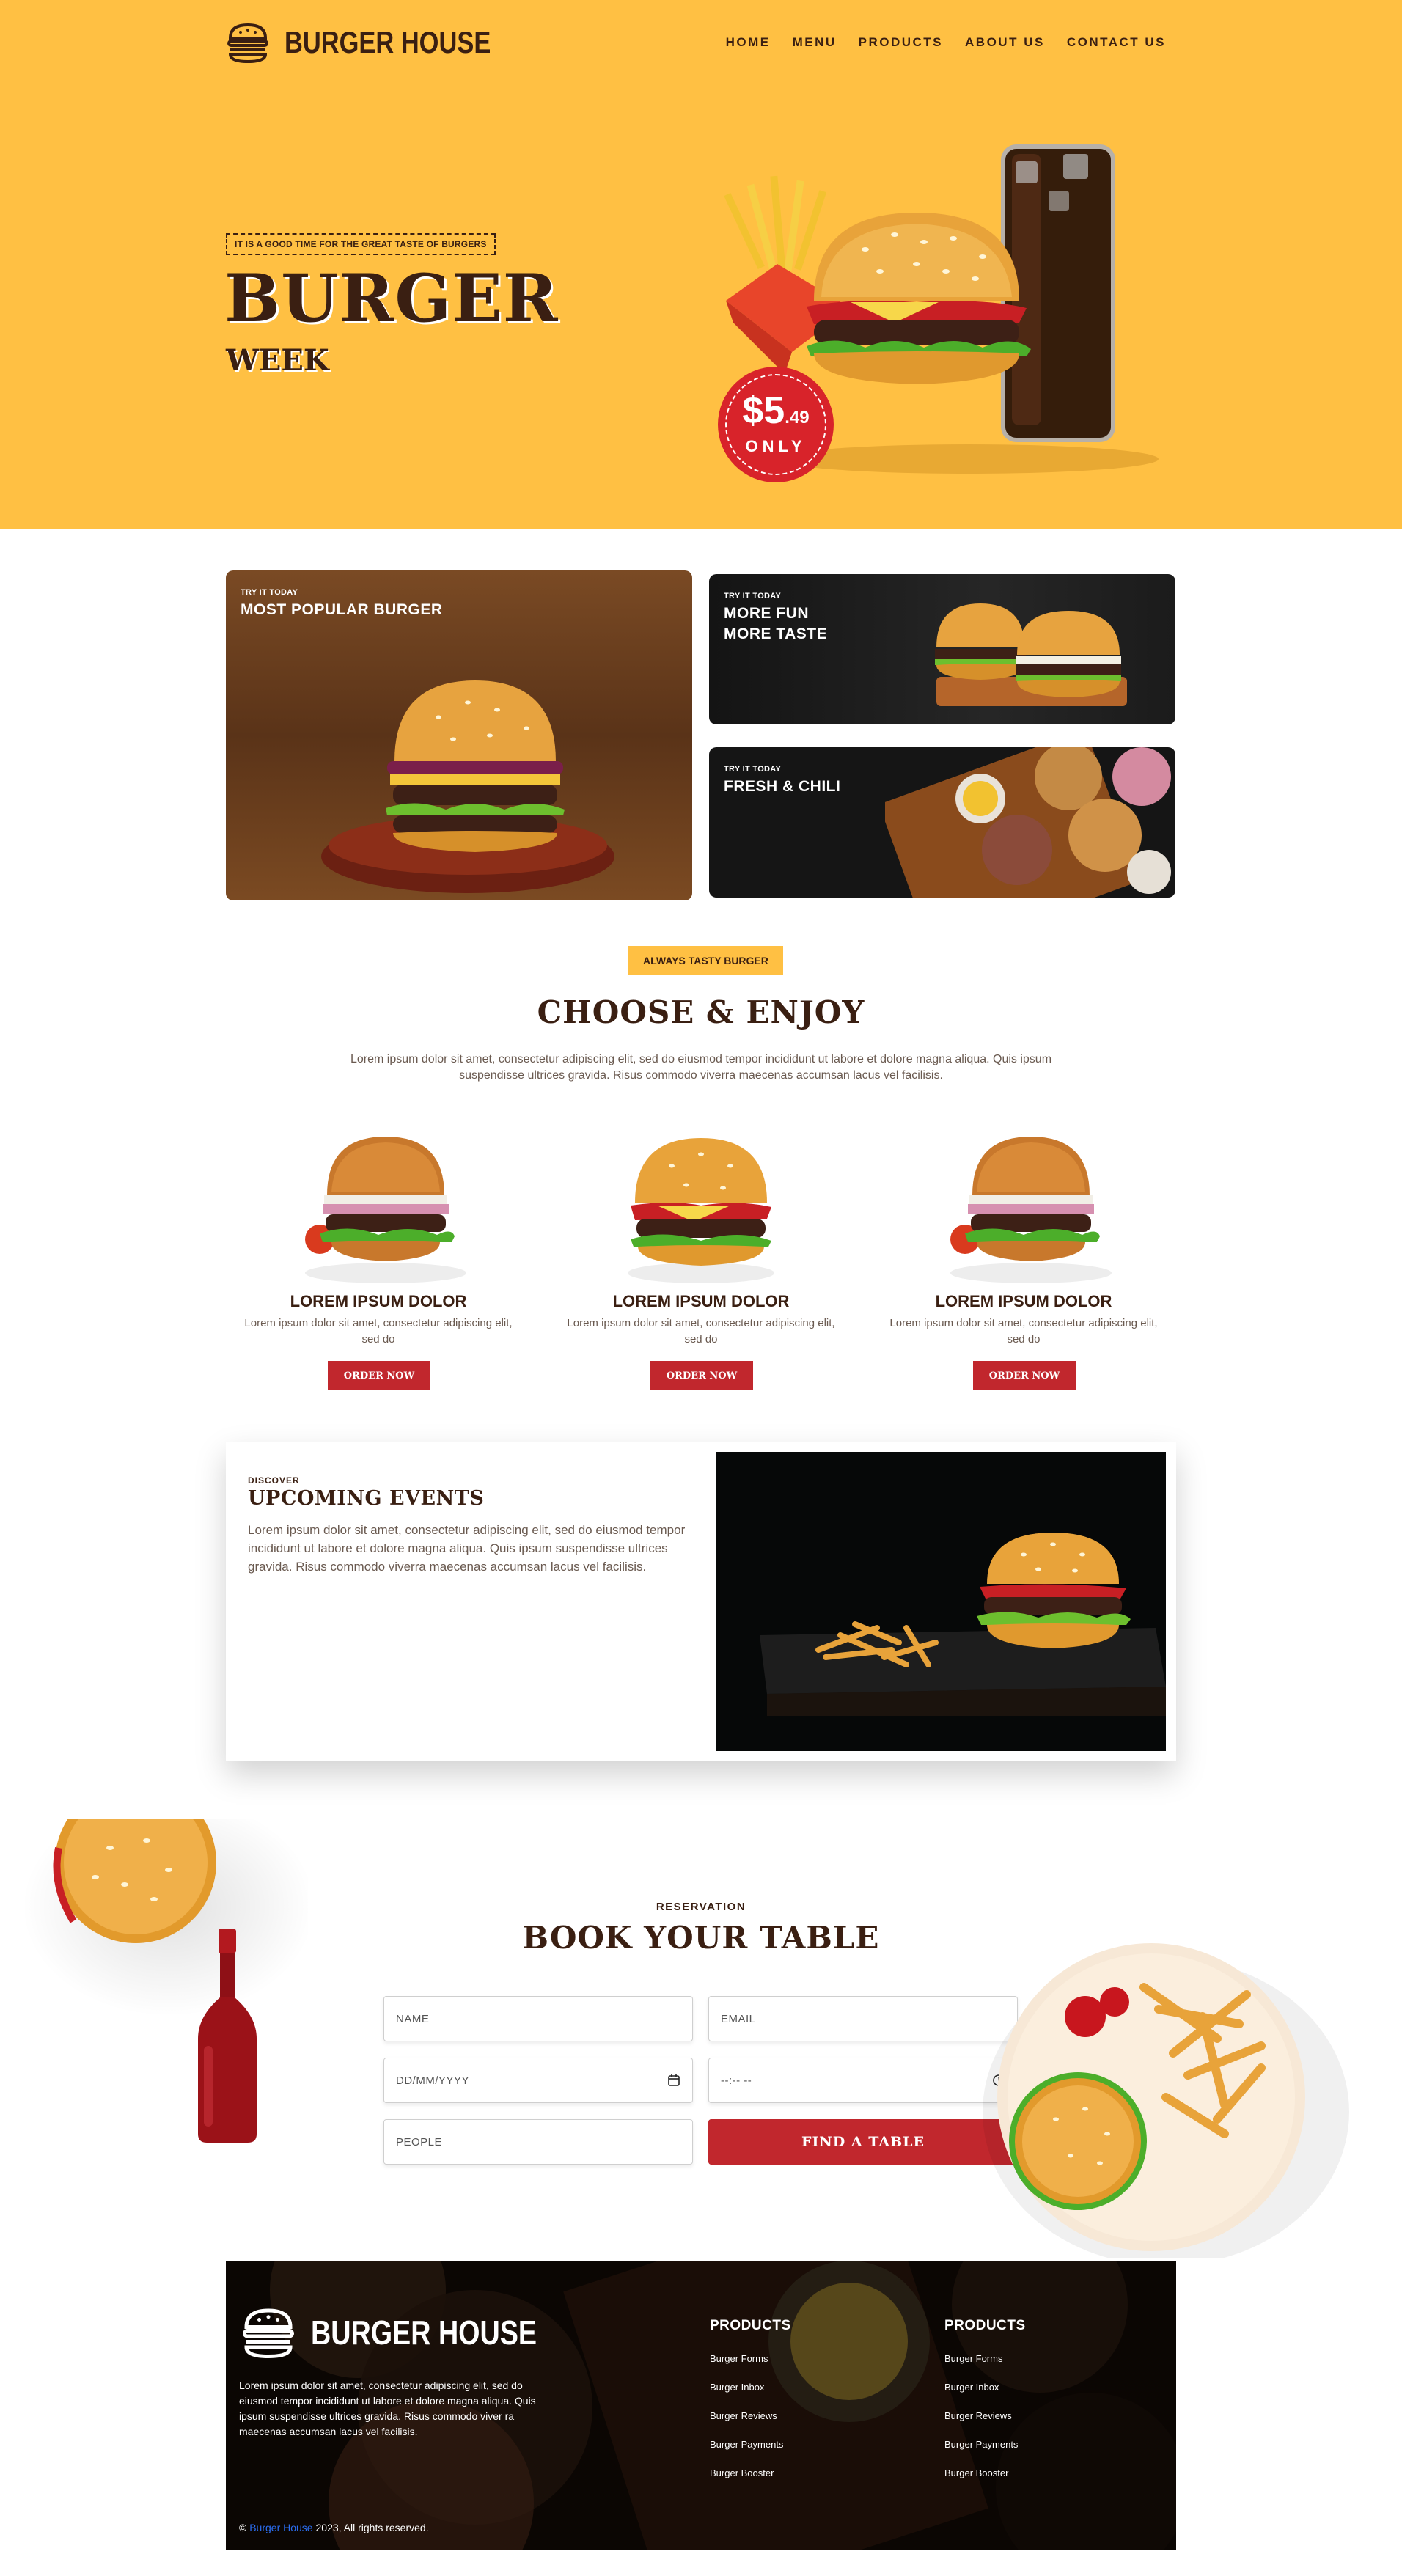 The width and height of the screenshot is (1402, 2576). What do you see at coordinates (1166, 2101) in the screenshot?
I see `decor-plate-fries-burger` at bounding box center [1166, 2101].